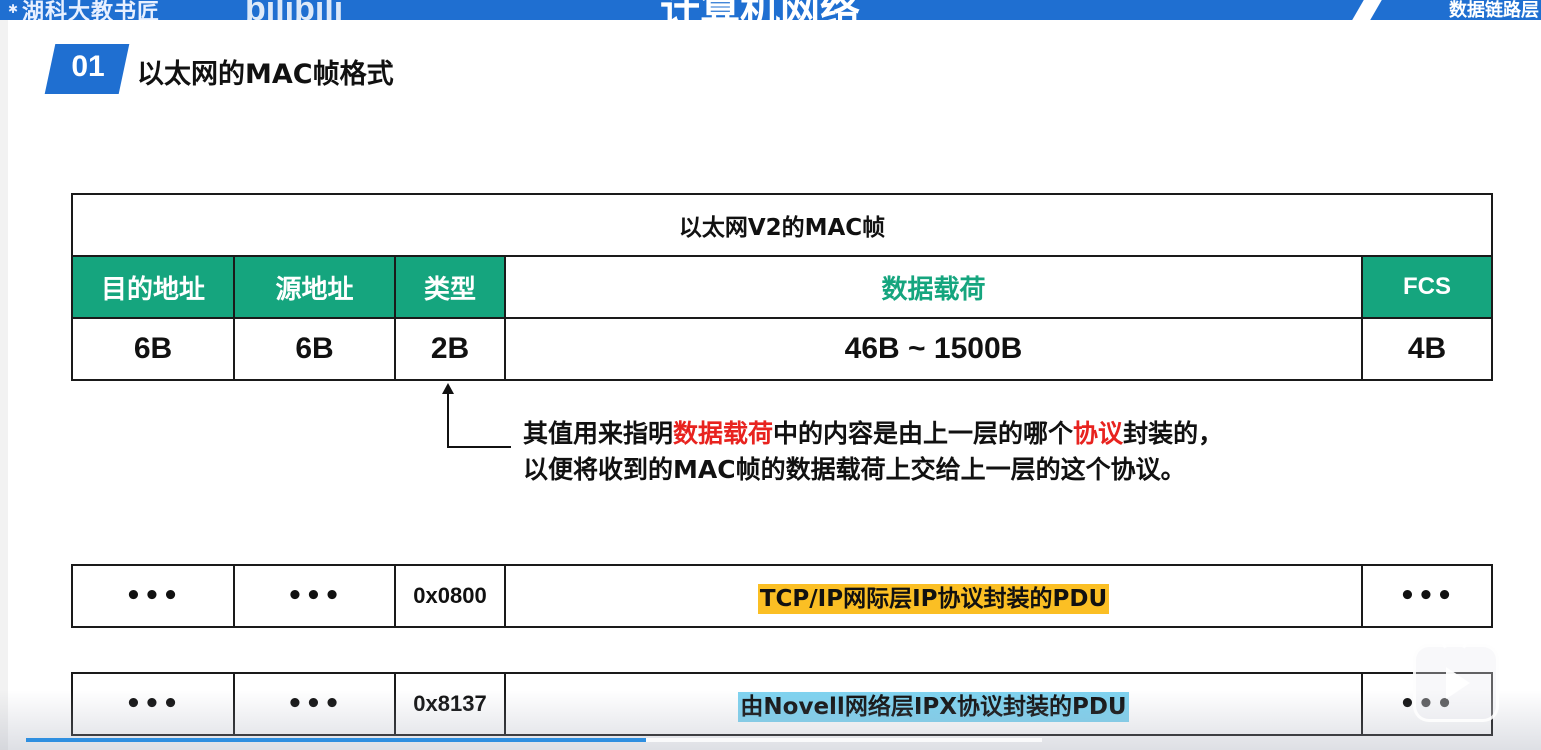 Image resolution: width=1541 pixels, height=750 pixels. I want to click on example-row-ipx: ••• ••• 0x8137 由Novell网络层IPX协议封装的PDU •••, so click(782, 704).